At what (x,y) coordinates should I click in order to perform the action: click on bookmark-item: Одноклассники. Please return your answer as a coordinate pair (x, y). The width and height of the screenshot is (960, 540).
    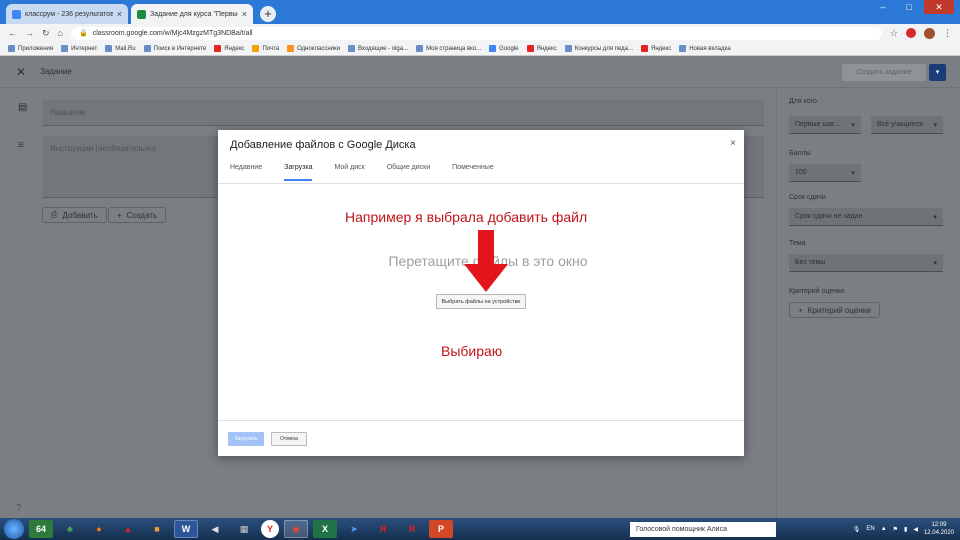
    Looking at the image, I should click on (313, 48).